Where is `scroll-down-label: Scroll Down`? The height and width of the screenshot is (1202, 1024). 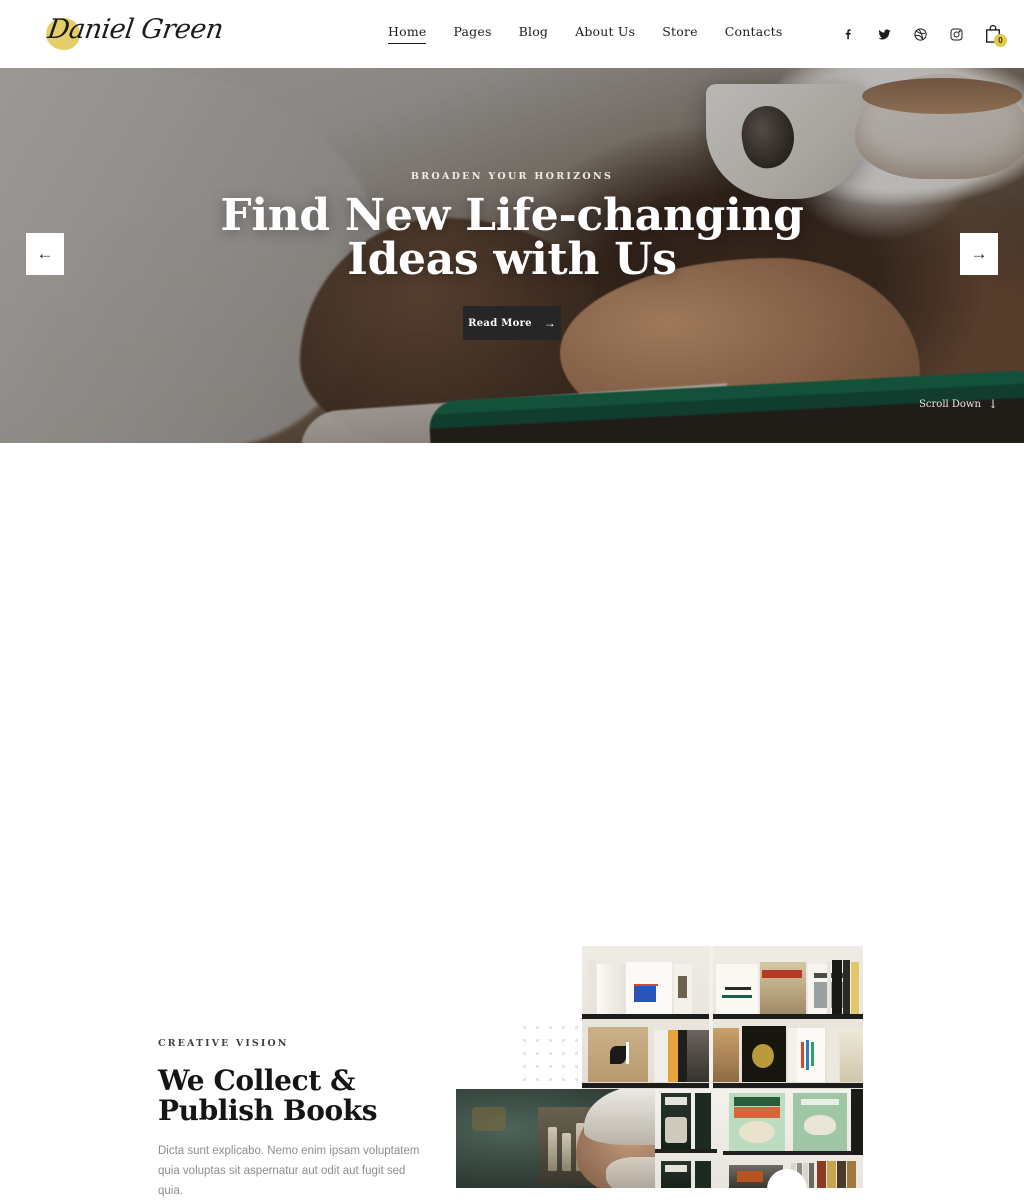 scroll-down-label: Scroll Down is located at coordinates (950, 404).